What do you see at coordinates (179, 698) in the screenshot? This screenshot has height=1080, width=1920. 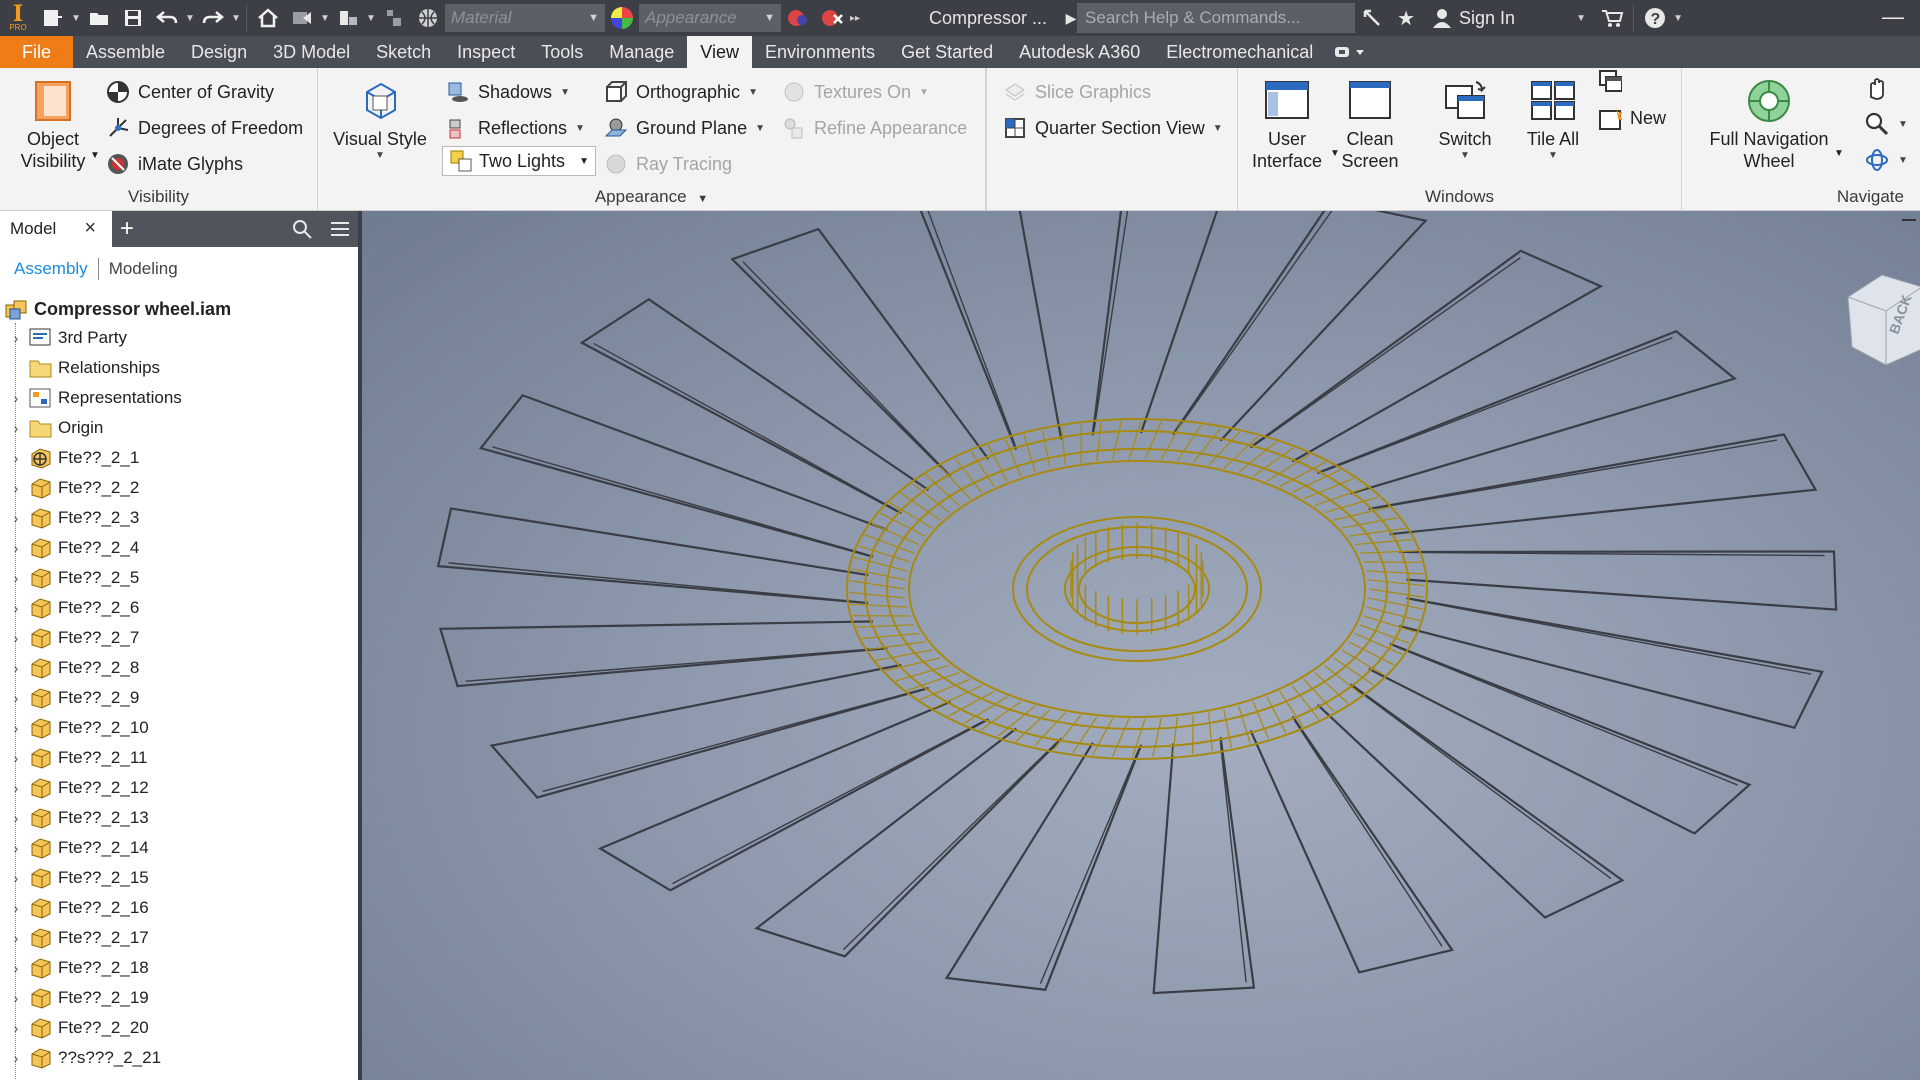 I see `tree-item: › Fte??_2_9` at bounding box center [179, 698].